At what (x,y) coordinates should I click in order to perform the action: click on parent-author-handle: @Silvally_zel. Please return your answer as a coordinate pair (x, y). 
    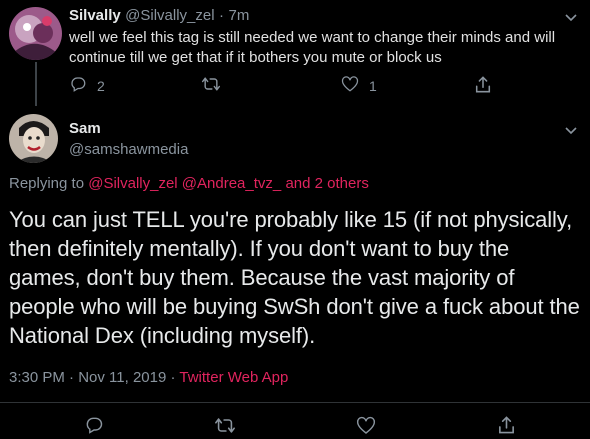
    Looking at the image, I should click on (169, 15).